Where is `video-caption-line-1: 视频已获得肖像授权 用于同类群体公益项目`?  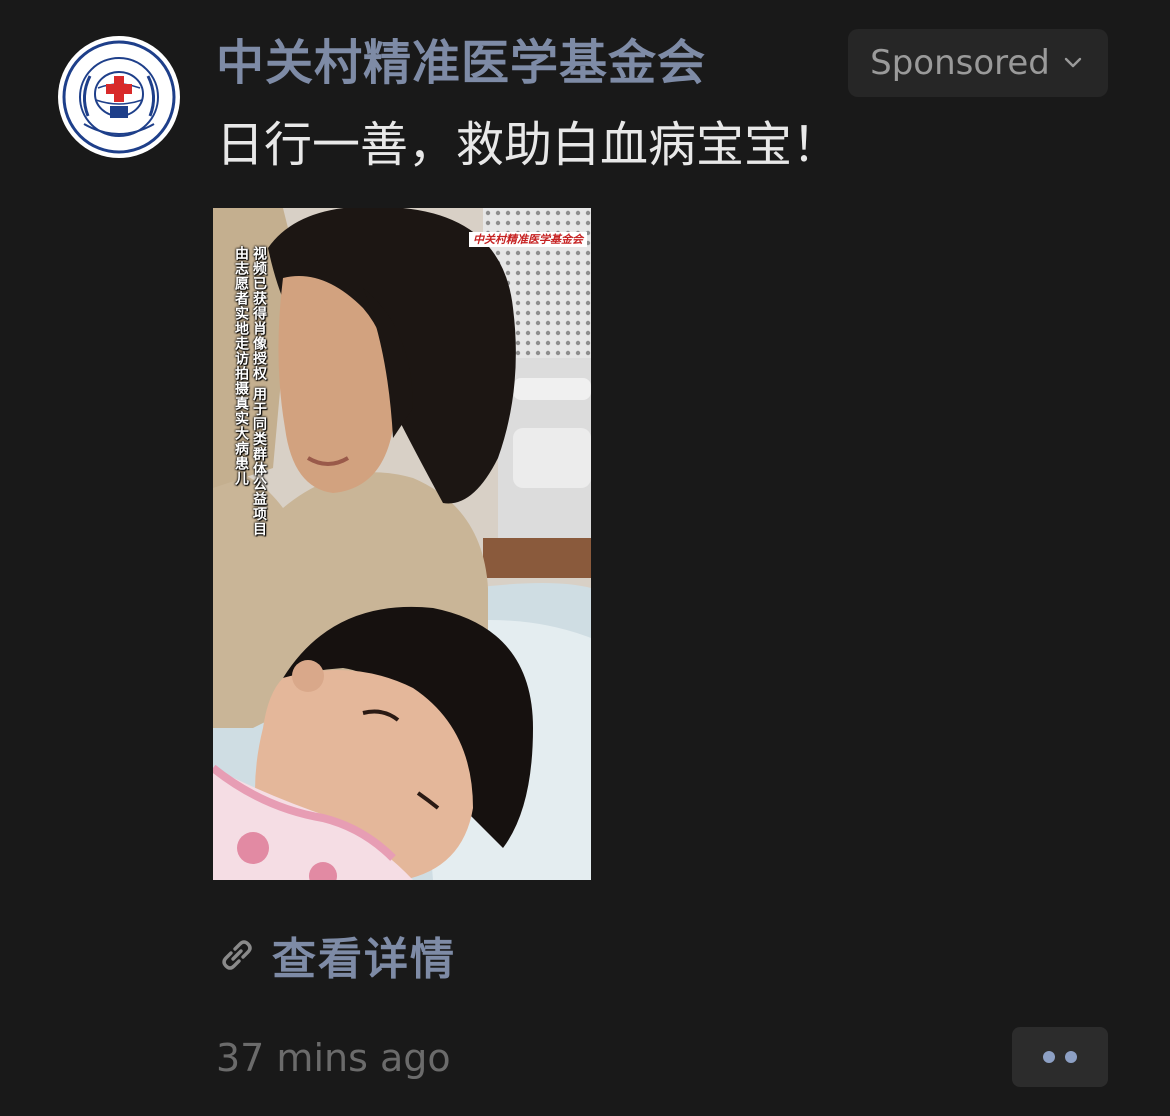 video-caption-line-1: 视频已获得肖像授权 用于同类群体公益项目 is located at coordinates (259, 391).